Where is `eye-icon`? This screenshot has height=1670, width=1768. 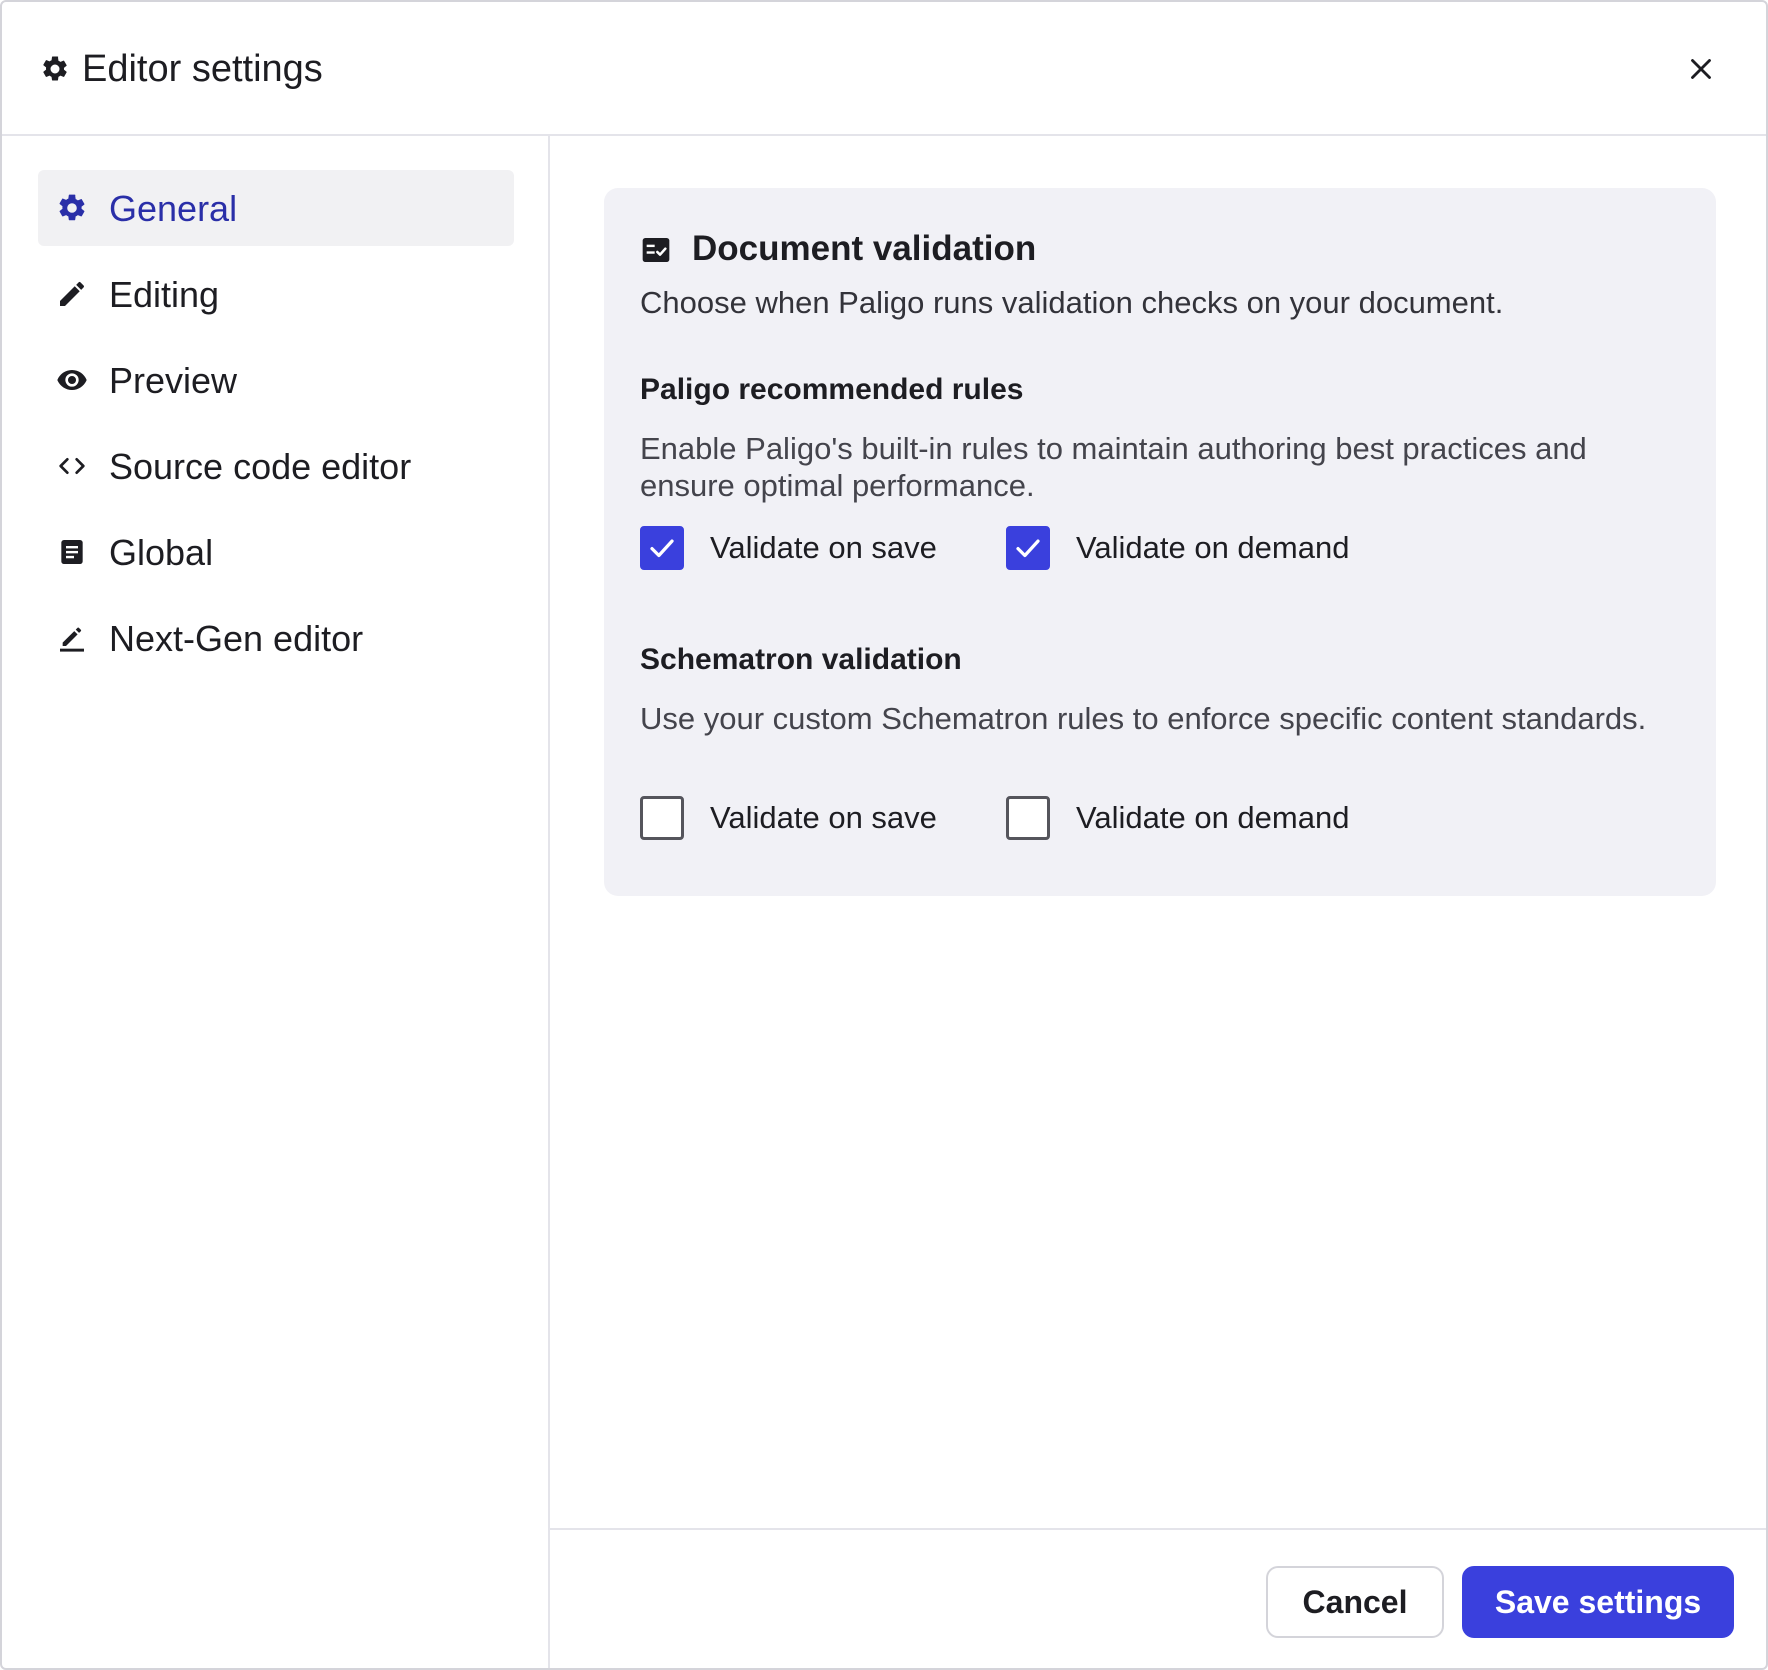 eye-icon is located at coordinates (72, 380).